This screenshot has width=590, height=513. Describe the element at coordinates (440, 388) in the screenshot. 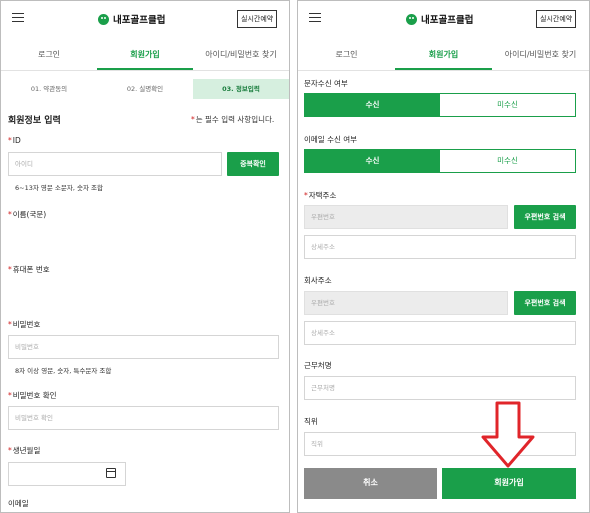

I see `workplace-input: 근무처명` at that location.